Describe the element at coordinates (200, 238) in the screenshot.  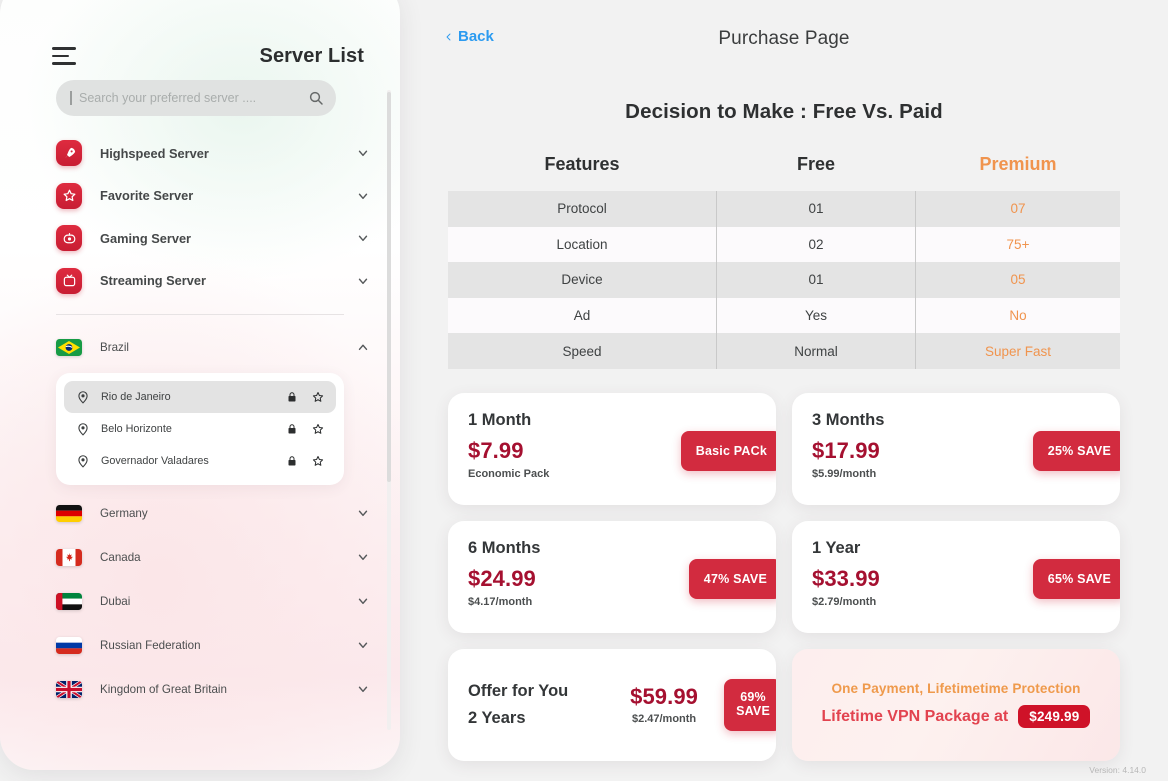
I see `sidebar-item-gaming-server: Gaming Server` at that location.